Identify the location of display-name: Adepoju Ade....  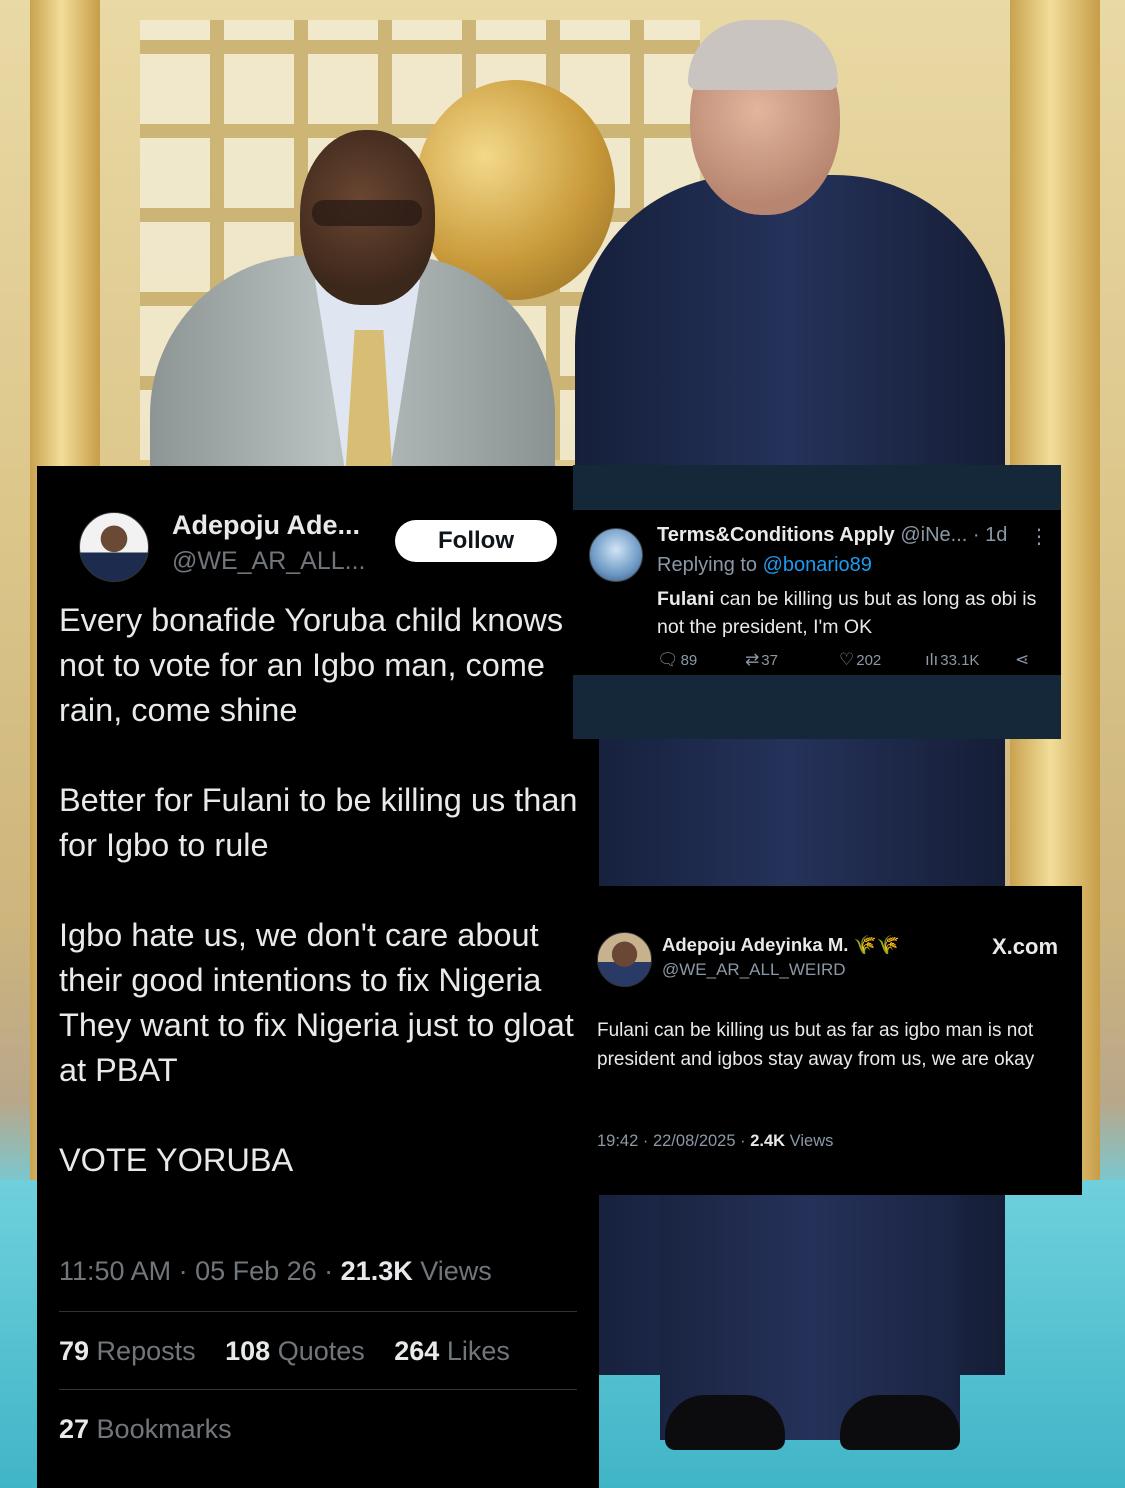
(266, 525).